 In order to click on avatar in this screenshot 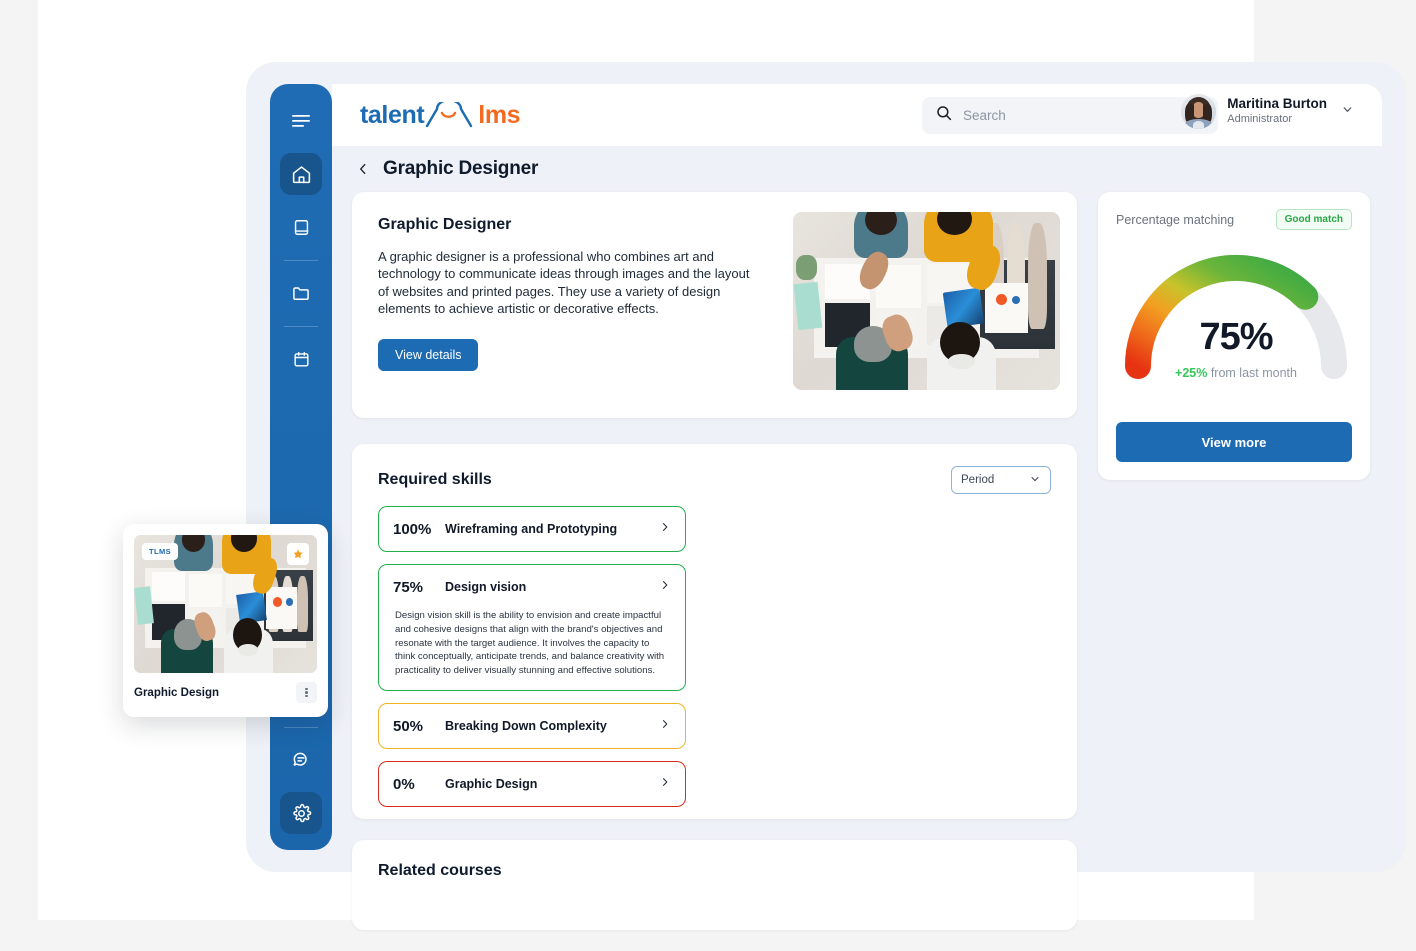, I will do `click(1199, 111)`.